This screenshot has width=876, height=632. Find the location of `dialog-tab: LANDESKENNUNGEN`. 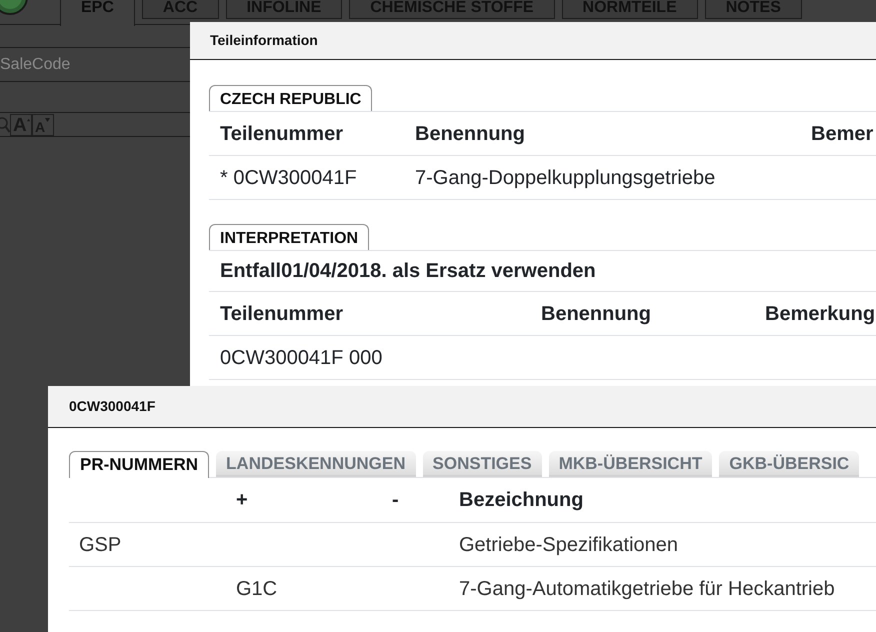

dialog-tab: LANDESKENNUNGEN is located at coordinates (316, 464).